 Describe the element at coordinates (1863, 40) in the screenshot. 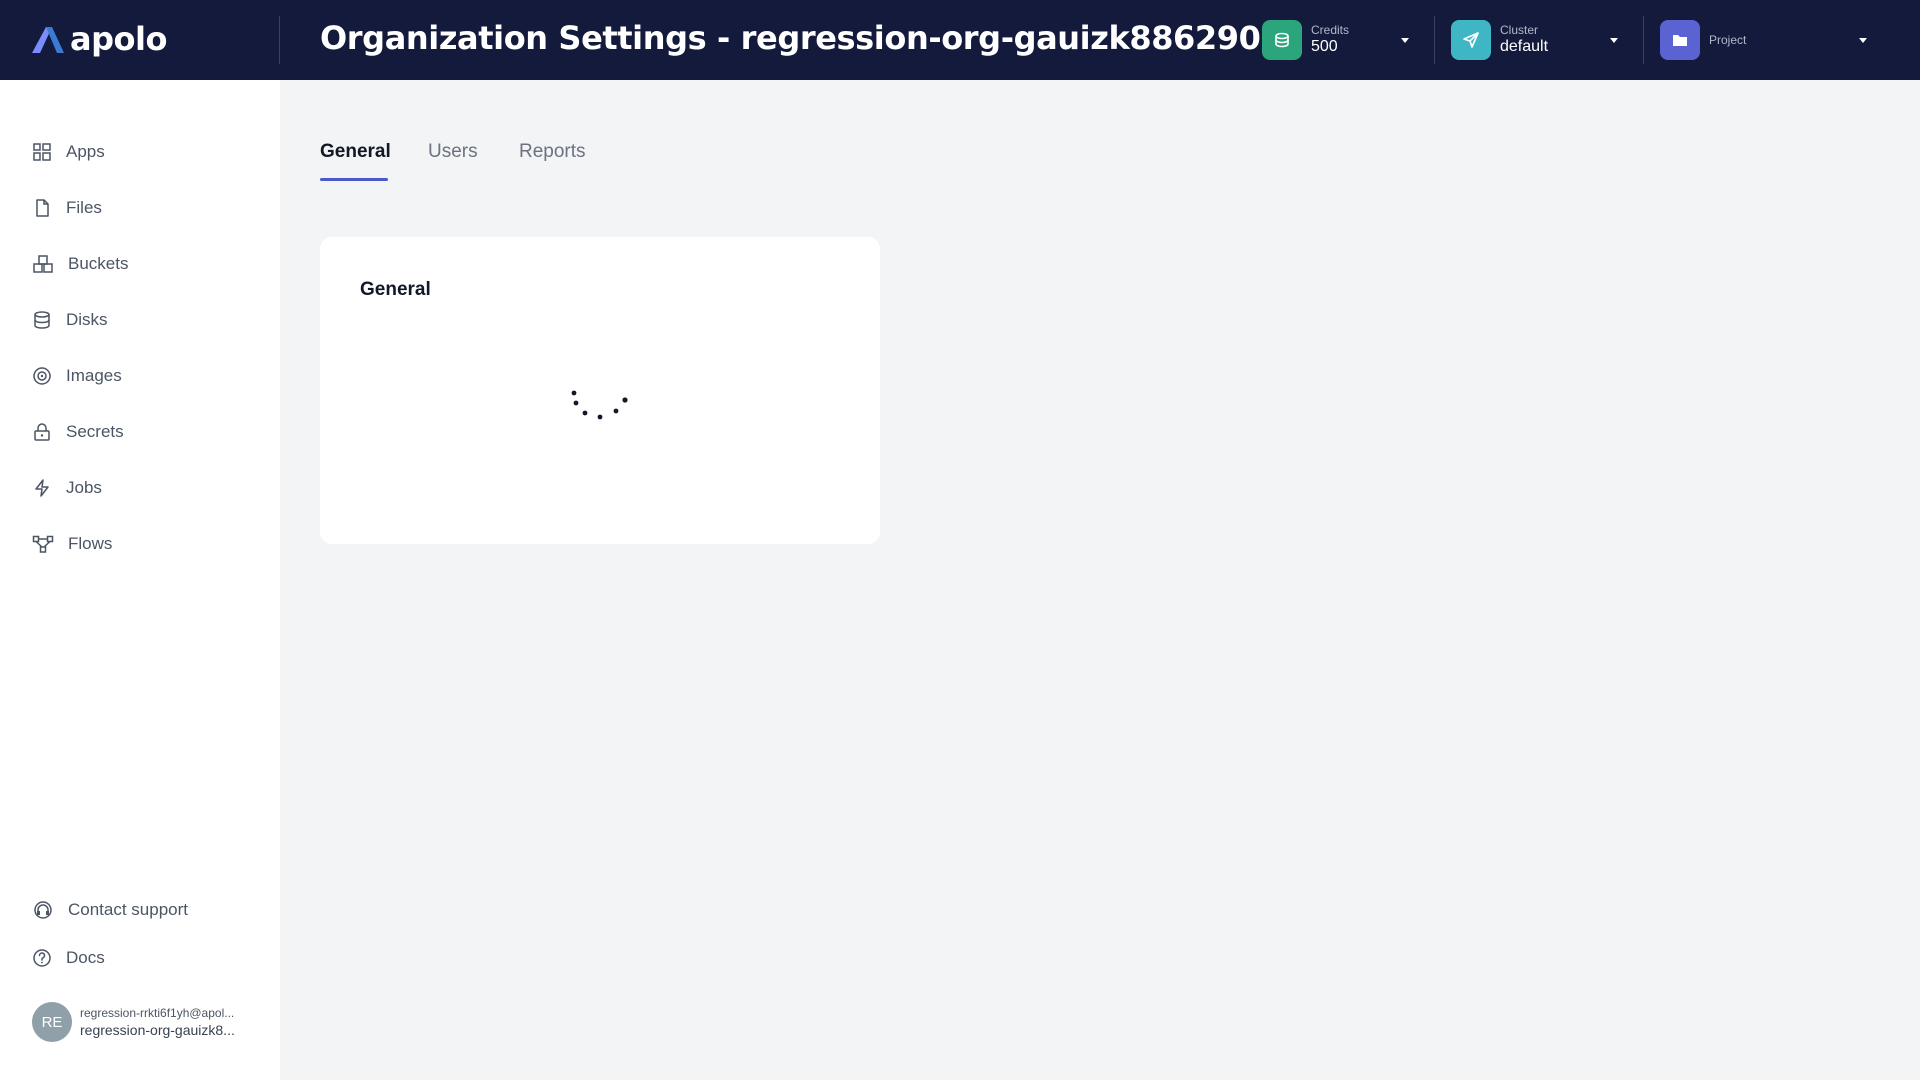

I see `project-chevron-down-icon` at that location.